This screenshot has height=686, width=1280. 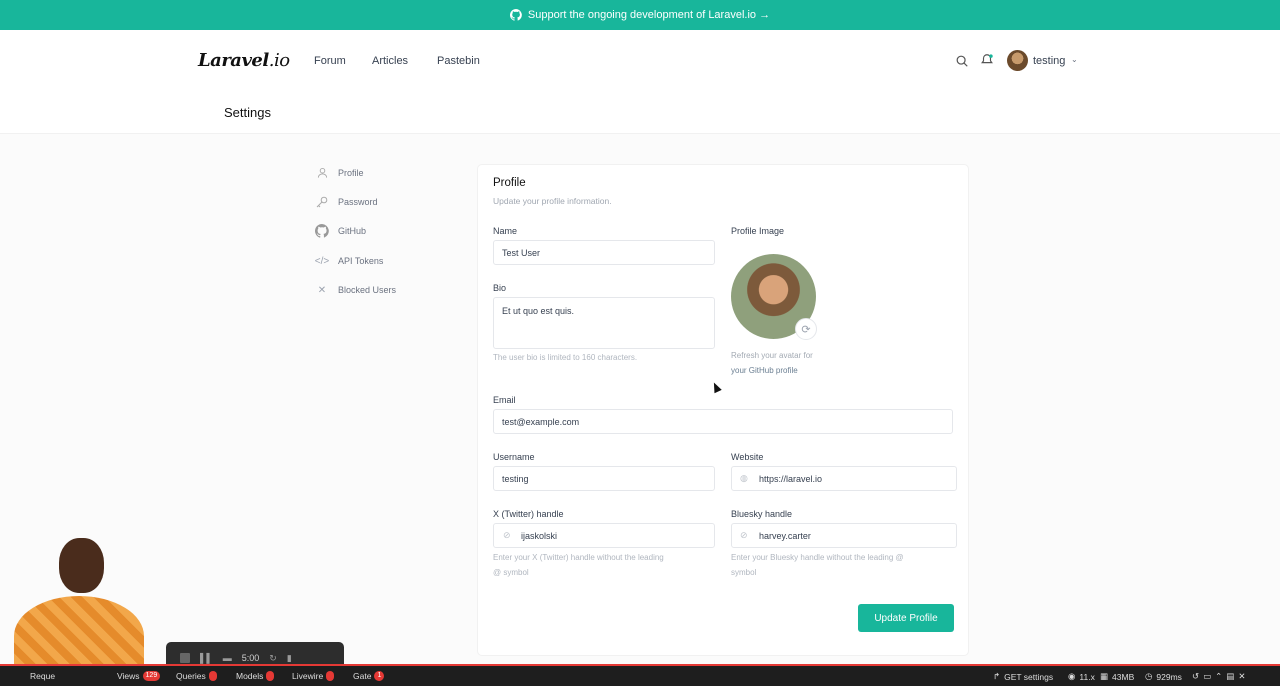 I want to click on debug-queries-label: Queries, so click(x=191, y=676).